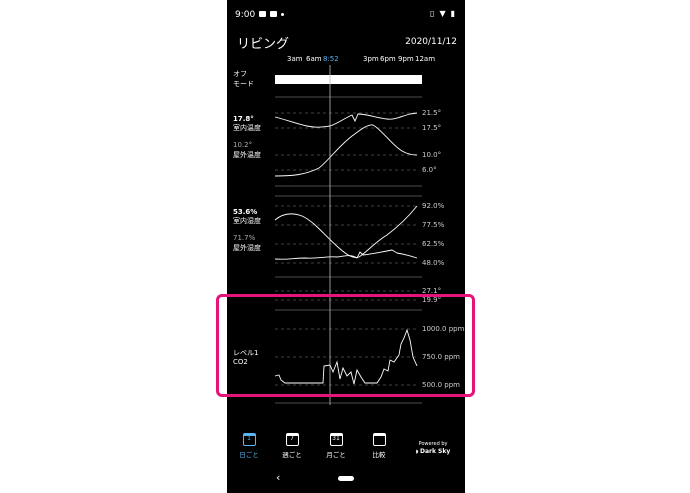 Image resolution: width=690 pixels, height=493 pixels. What do you see at coordinates (432, 128) in the screenshot?
I see `temp-axis-label: 17.5°` at bounding box center [432, 128].